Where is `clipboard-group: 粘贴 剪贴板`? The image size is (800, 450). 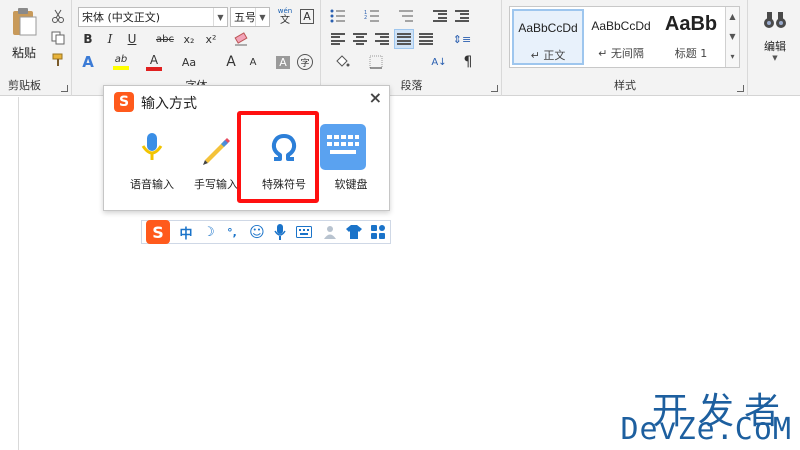
clipboard-group: 粘贴 剪贴板 is located at coordinates (36, 48).